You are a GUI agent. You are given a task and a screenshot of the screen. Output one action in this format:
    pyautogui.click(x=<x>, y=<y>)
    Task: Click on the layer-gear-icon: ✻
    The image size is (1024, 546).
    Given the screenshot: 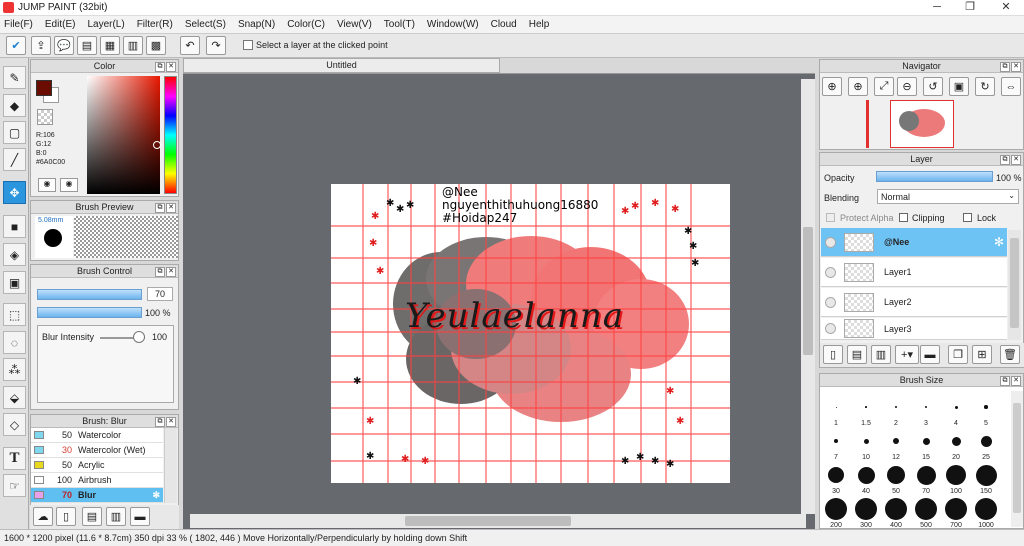 What is the action you would take?
    pyautogui.click(x=999, y=242)
    